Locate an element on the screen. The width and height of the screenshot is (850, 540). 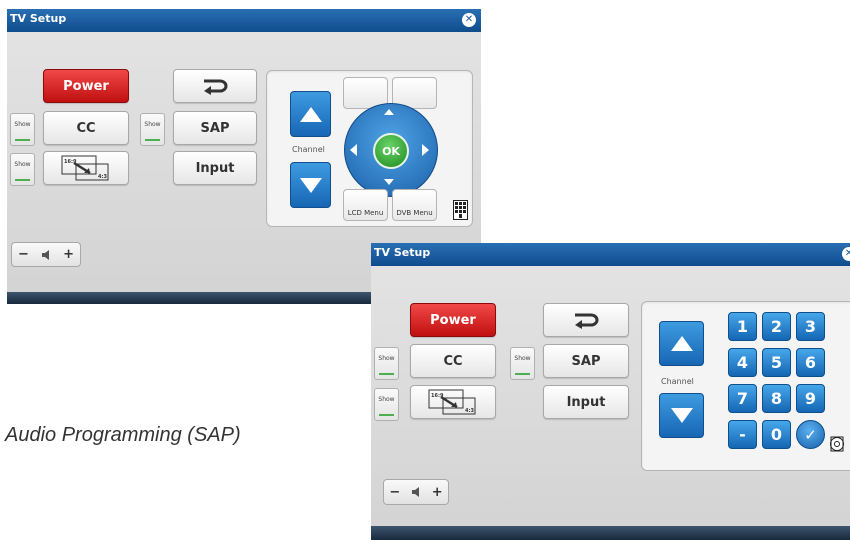
key-6: 6 is located at coordinates (810, 362).